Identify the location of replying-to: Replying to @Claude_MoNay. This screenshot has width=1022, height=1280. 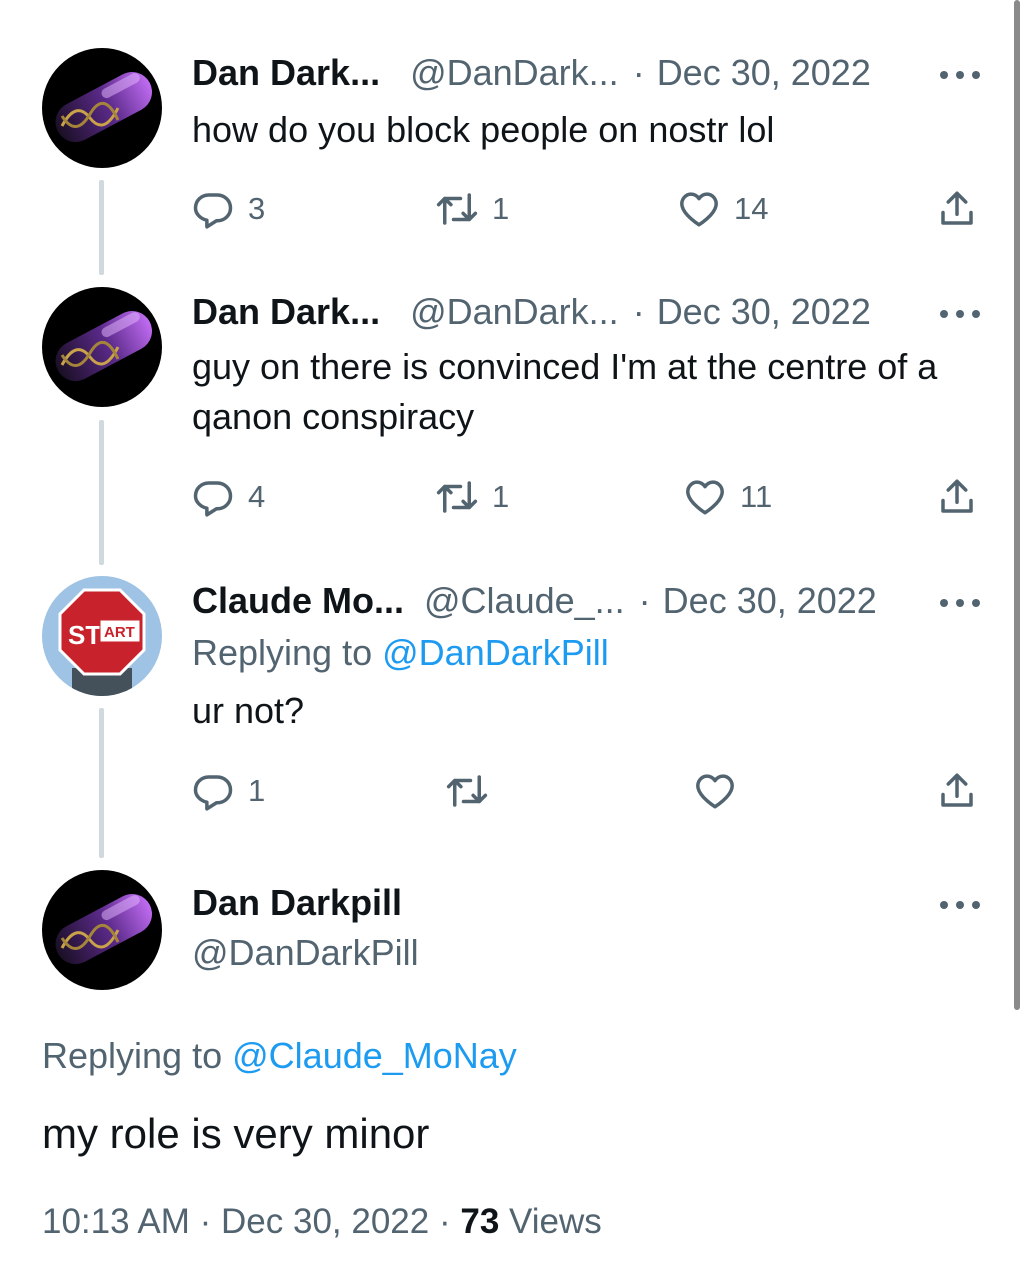
(279, 1056).